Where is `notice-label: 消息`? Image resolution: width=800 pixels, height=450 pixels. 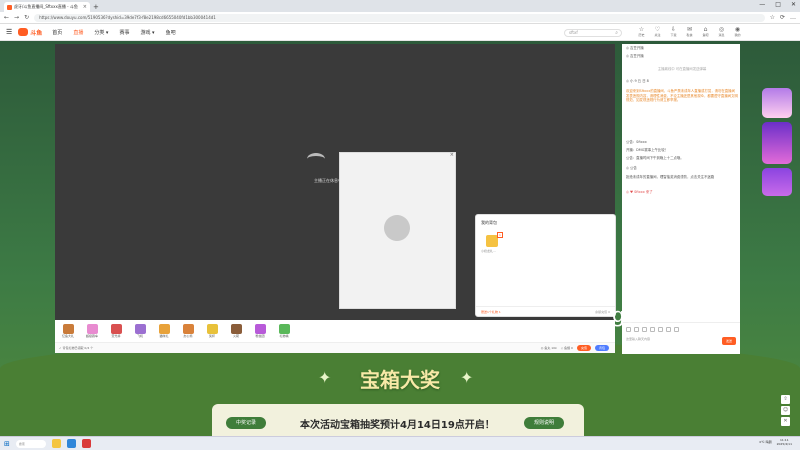
notice-label: 消息 is located at coordinates (721, 35).